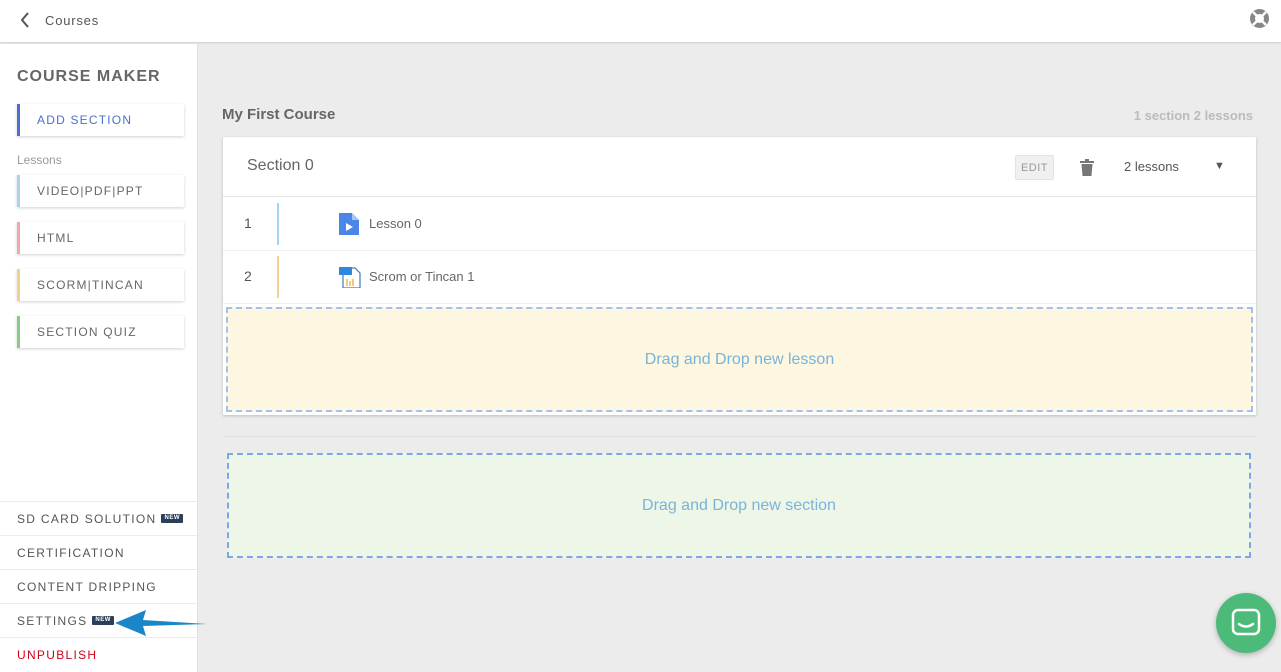  Describe the element at coordinates (72, 20) in the screenshot. I see `back-label: Courses` at that location.